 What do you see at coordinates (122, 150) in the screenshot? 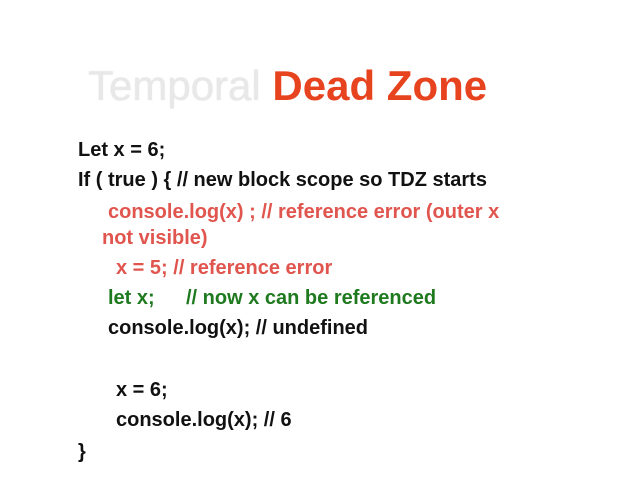
I see `code-line-1: Let x = 6;` at bounding box center [122, 150].